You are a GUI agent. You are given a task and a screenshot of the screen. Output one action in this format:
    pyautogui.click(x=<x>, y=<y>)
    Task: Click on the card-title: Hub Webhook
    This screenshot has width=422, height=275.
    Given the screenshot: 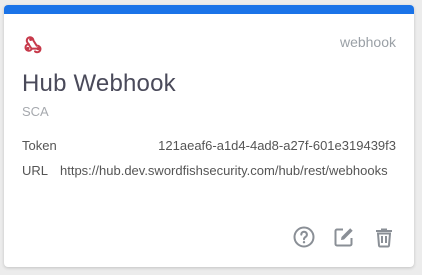 What is the action you would take?
    pyautogui.click(x=99, y=83)
    